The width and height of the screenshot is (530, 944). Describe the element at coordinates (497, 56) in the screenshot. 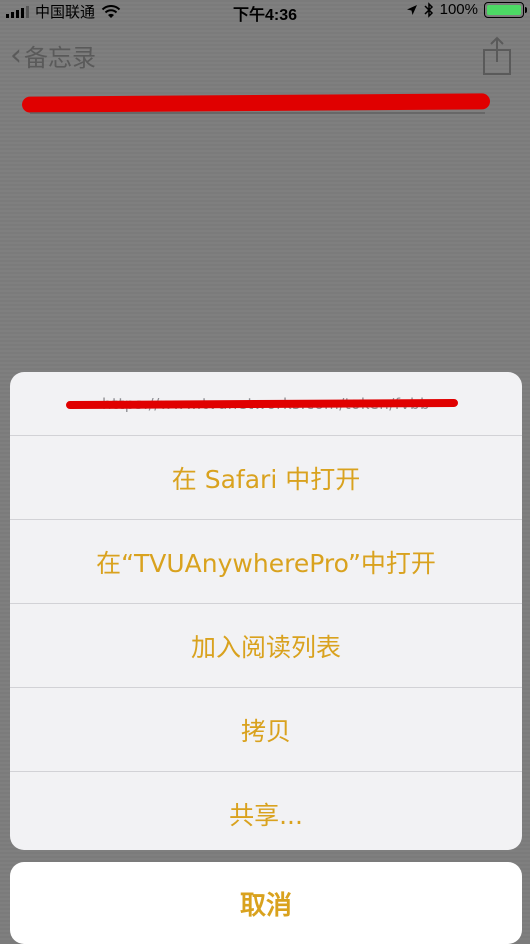

I see `share-icon` at that location.